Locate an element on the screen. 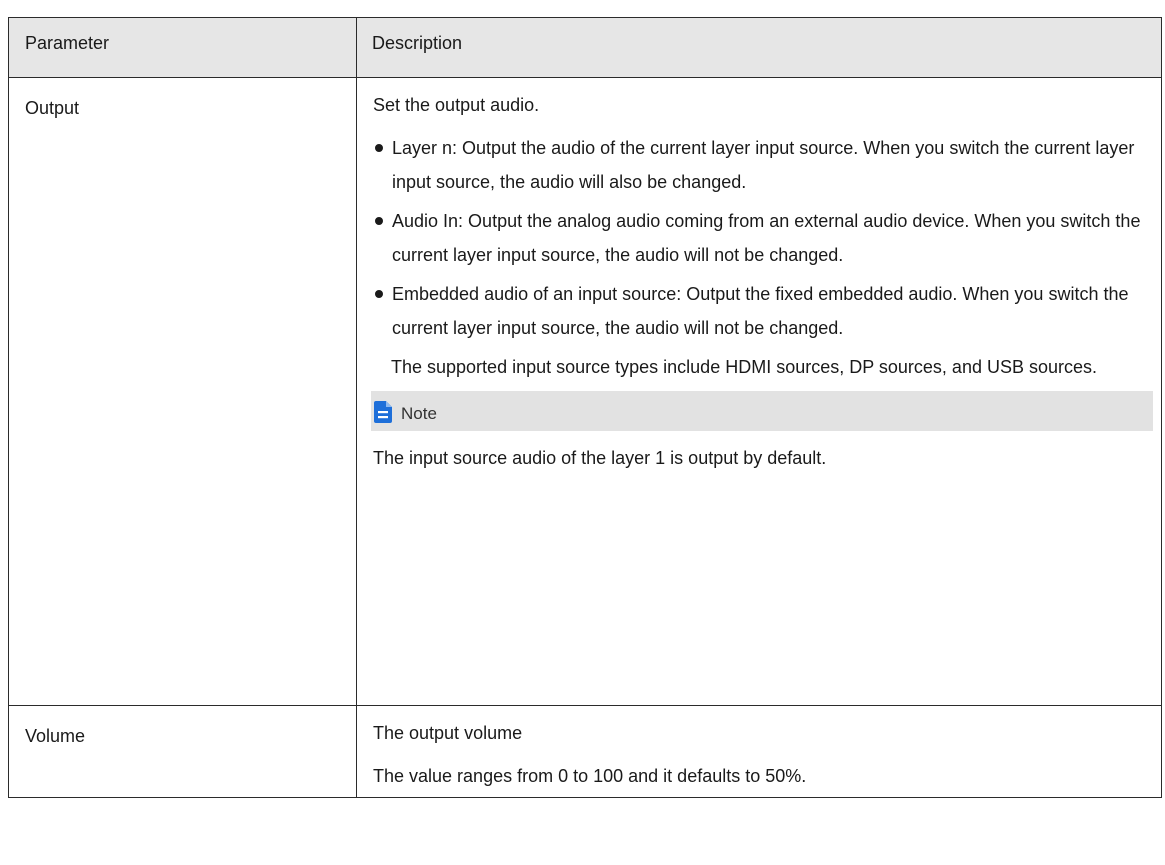 The width and height of the screenshot is (1165, 865). note-label: Note is located at coordinates (419, 413).